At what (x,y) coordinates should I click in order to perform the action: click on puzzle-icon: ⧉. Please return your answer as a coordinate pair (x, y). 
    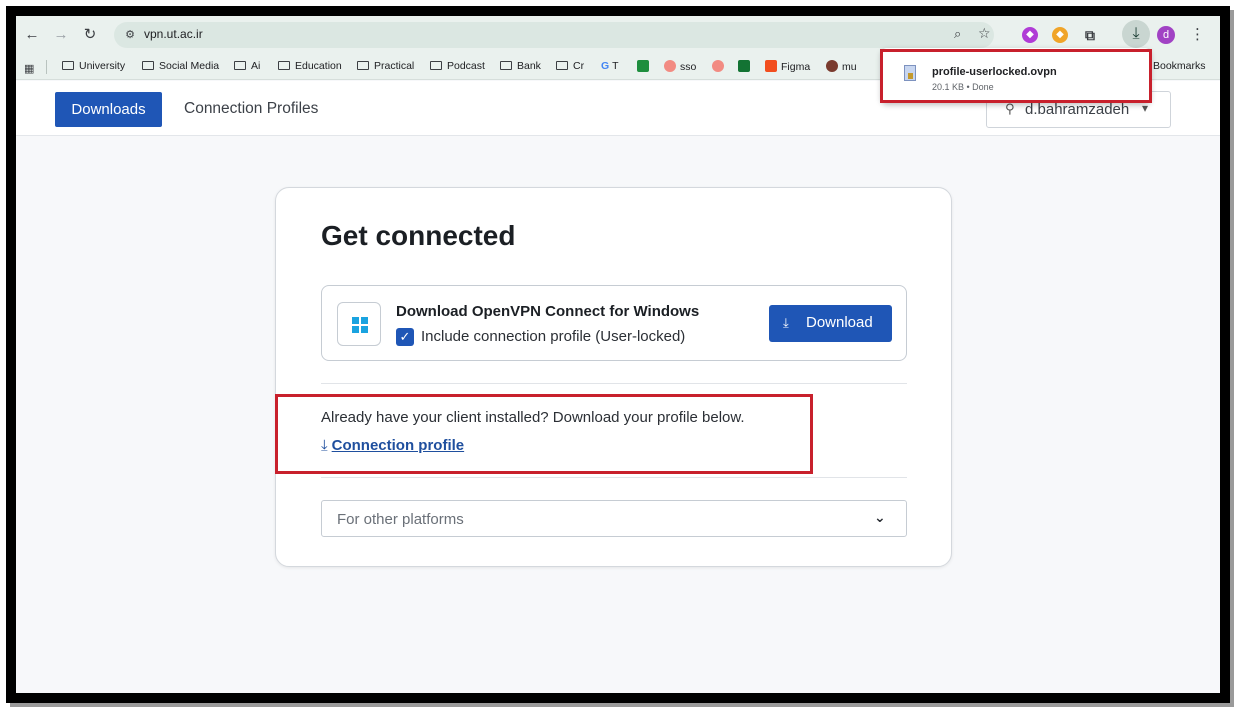
    Looking at the image, I should click on (1090, 35).